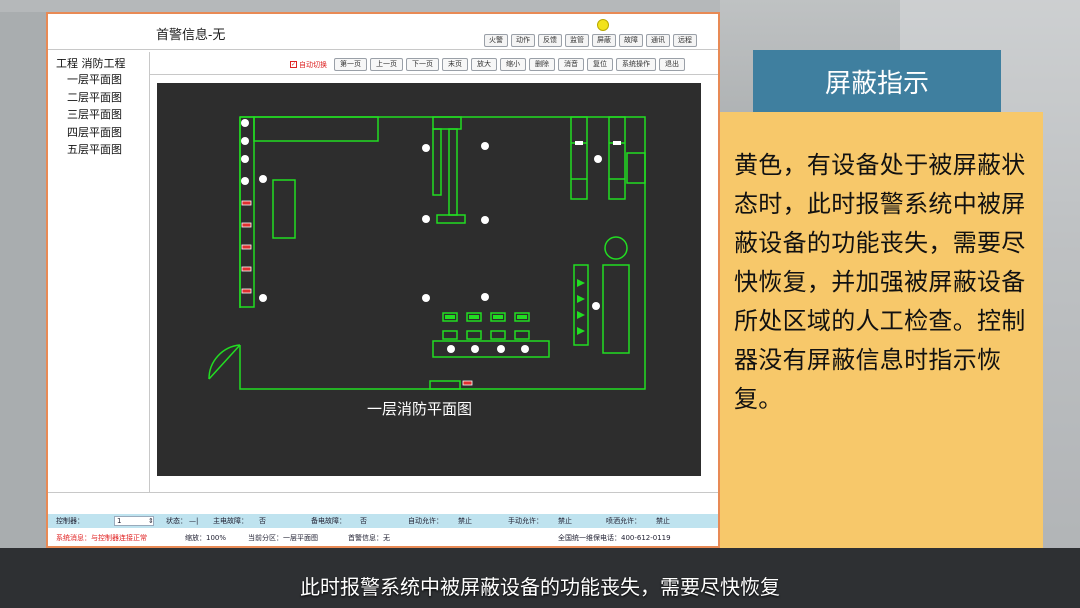 The height and width of the screenshot is (608, 1080). I want to click on system-operation-button: 系统操作, so click(636, 64).